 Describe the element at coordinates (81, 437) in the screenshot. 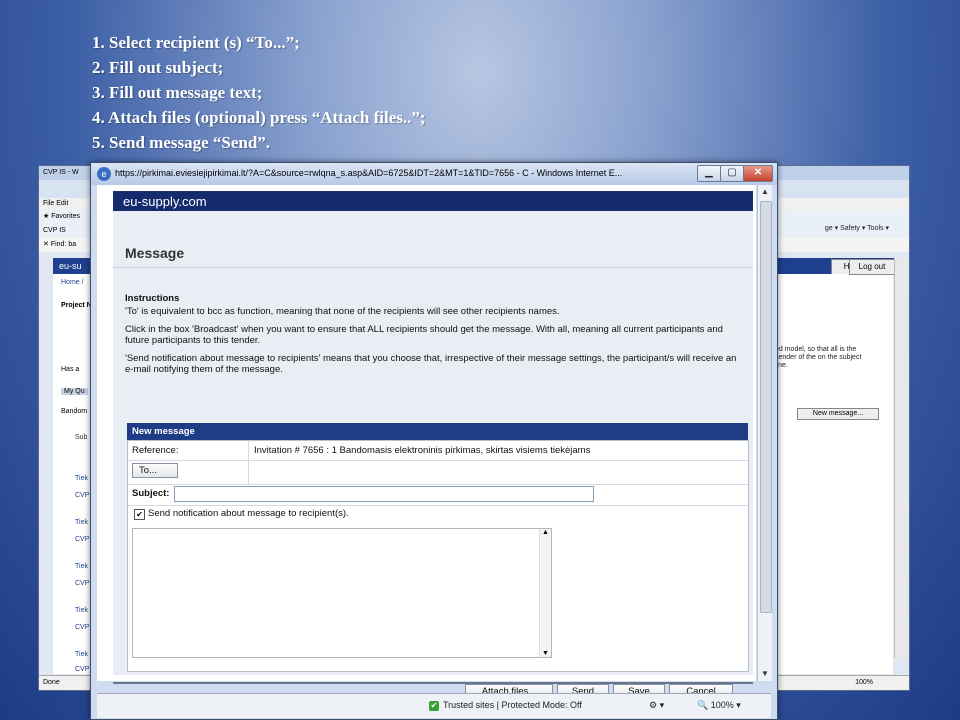

I see `bg-sub-label: Sub` at that location.